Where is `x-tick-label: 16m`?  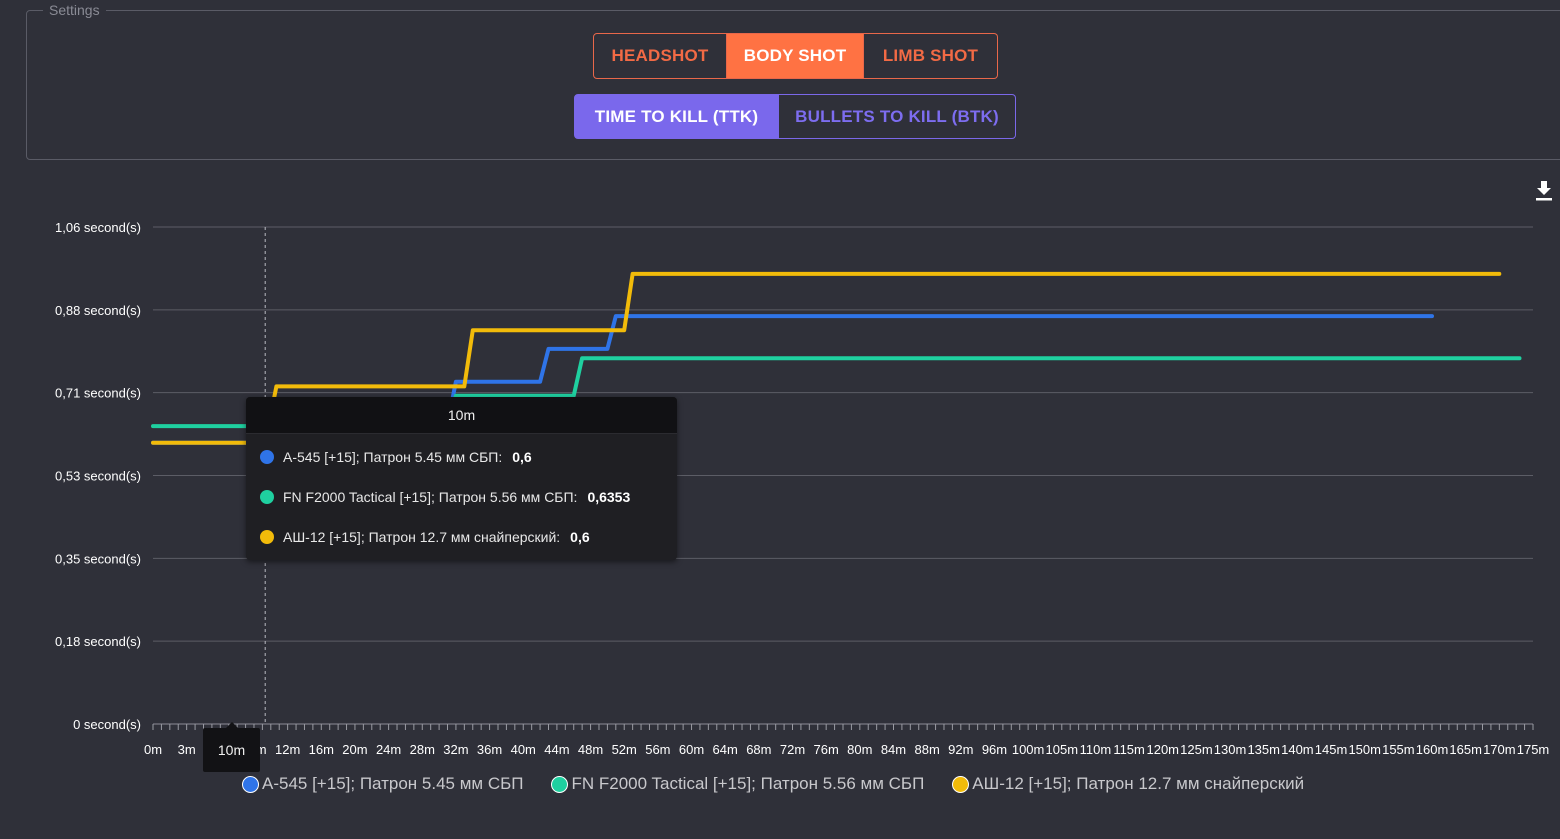
x-tick-label: 16m is located at coordinates (321, 749).